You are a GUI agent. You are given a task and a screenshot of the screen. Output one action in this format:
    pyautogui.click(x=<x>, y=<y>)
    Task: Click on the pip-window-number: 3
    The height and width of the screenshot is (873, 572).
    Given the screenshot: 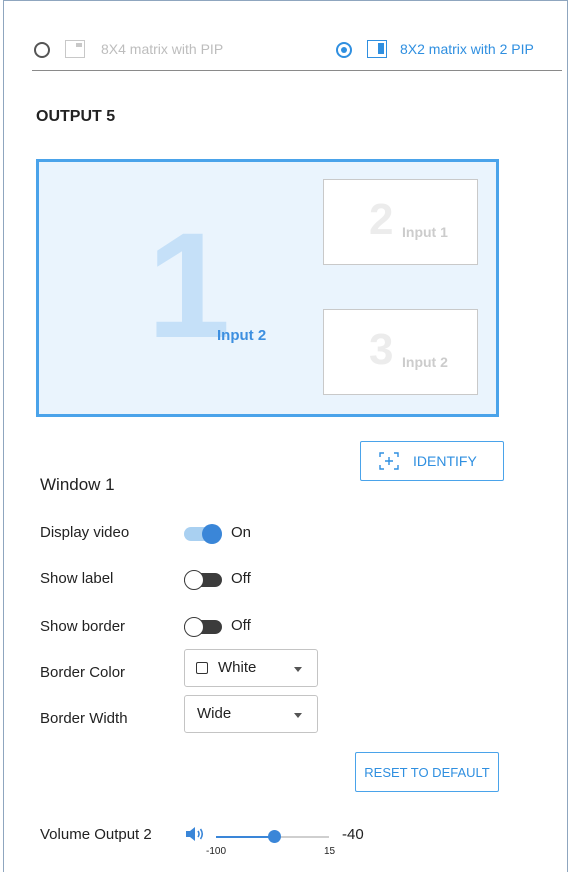 What is the action you would take?
    pyautogui.click(x=381, y=349)
    